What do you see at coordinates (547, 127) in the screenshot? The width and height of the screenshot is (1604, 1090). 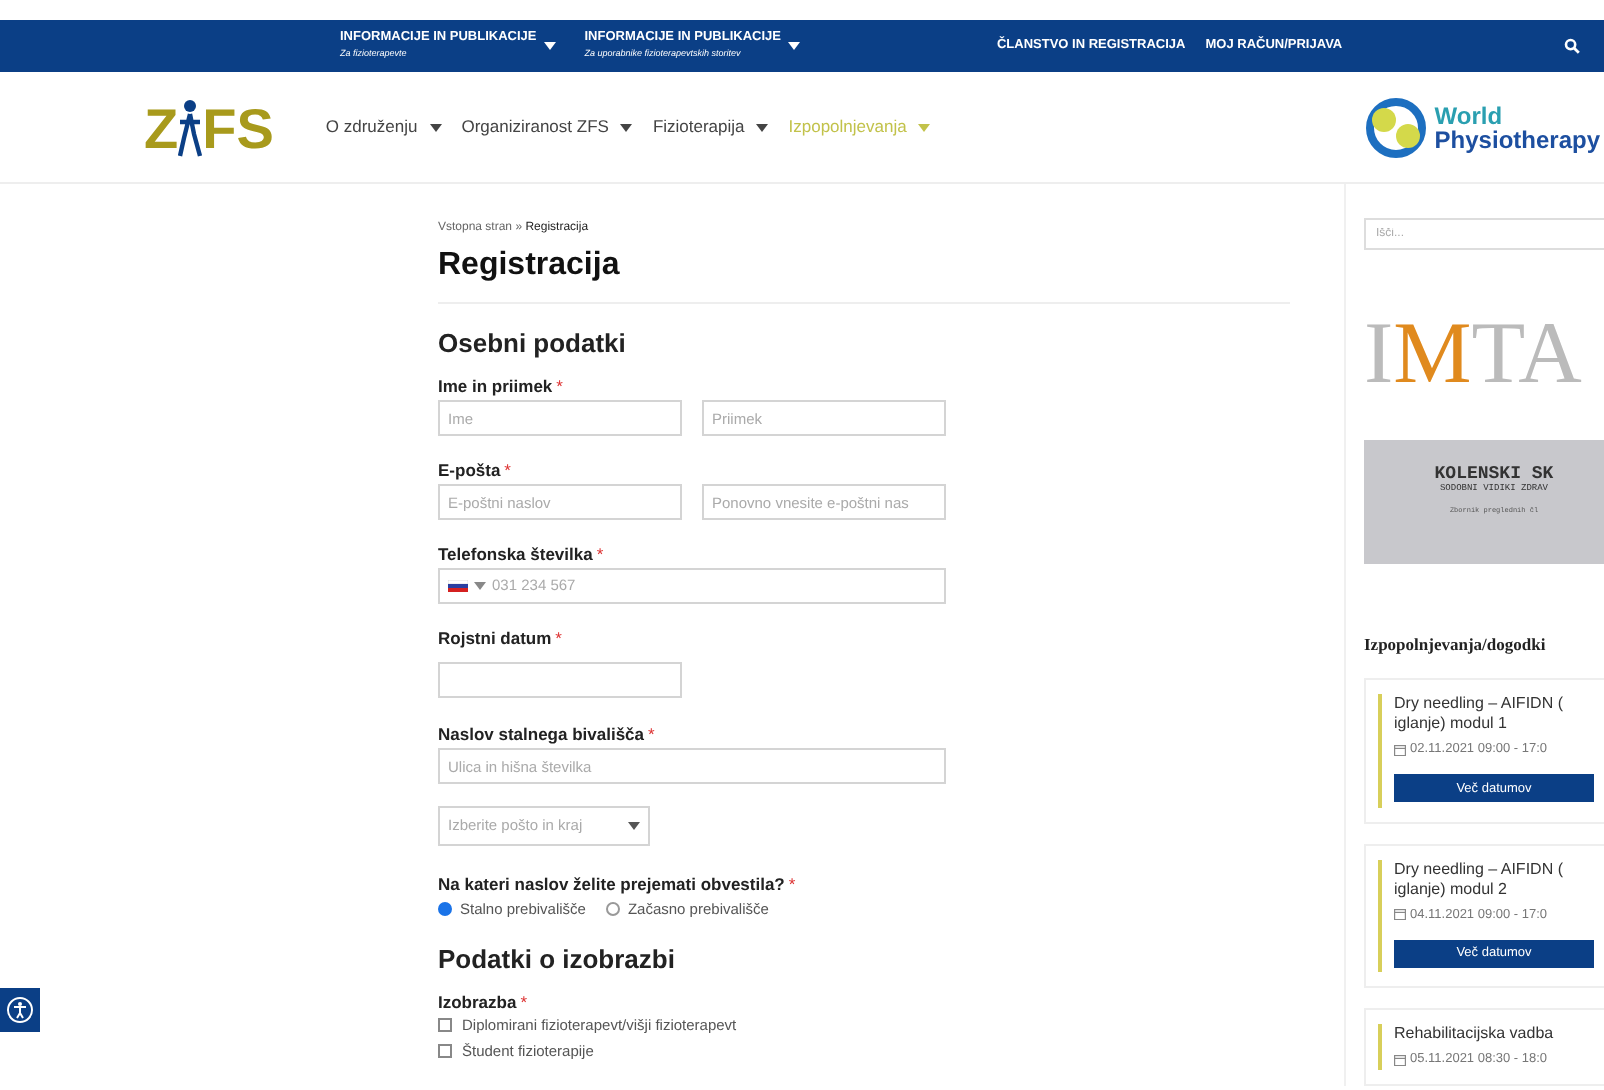 I see `nav-item: Organiziranost ZFS` at bounding box center [547, 127].